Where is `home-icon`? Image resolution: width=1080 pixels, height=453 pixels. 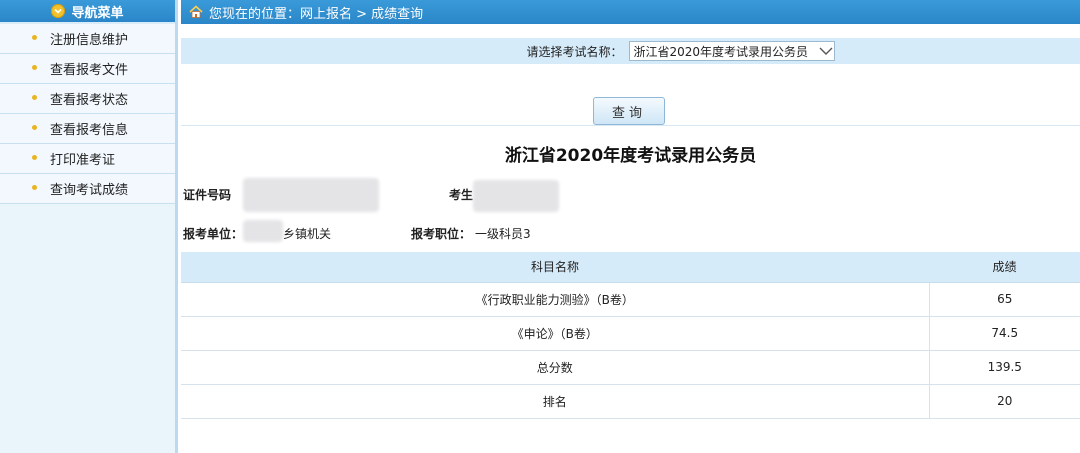
home-icon is located at coordinates (196, 12).